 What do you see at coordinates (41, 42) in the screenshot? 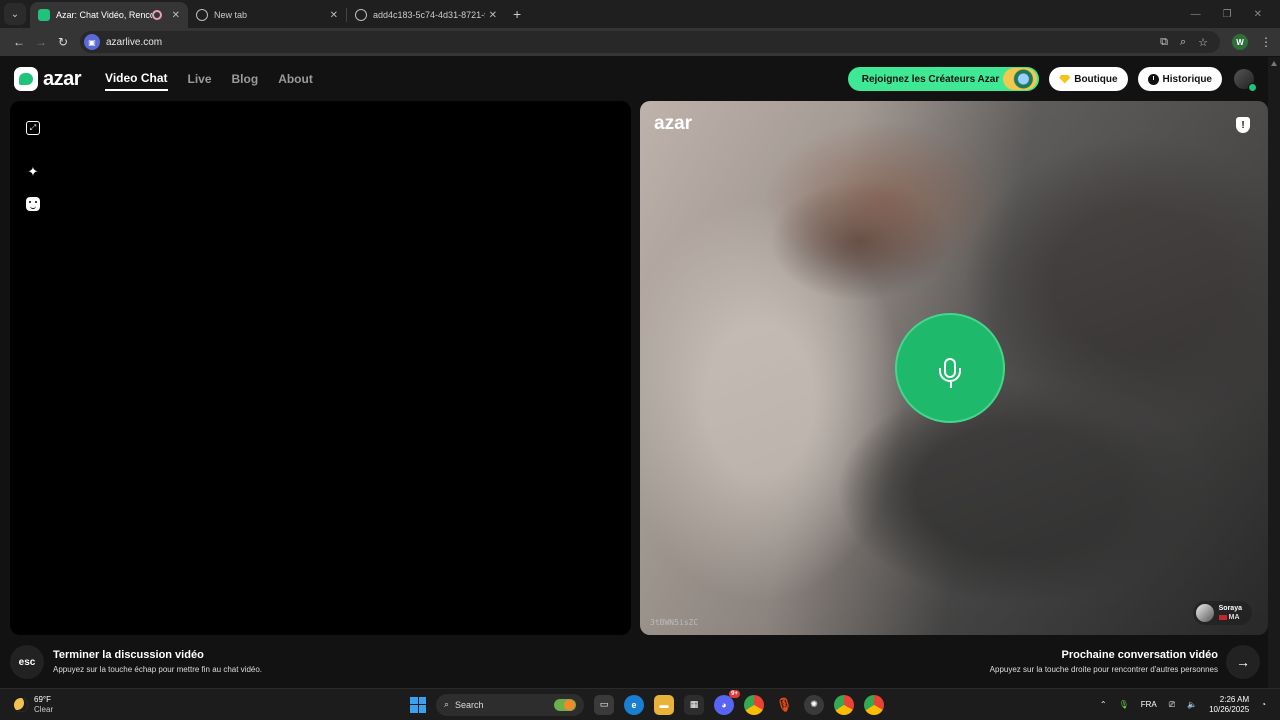
I see `forward-icon: →` at bounding box center [41, 42].